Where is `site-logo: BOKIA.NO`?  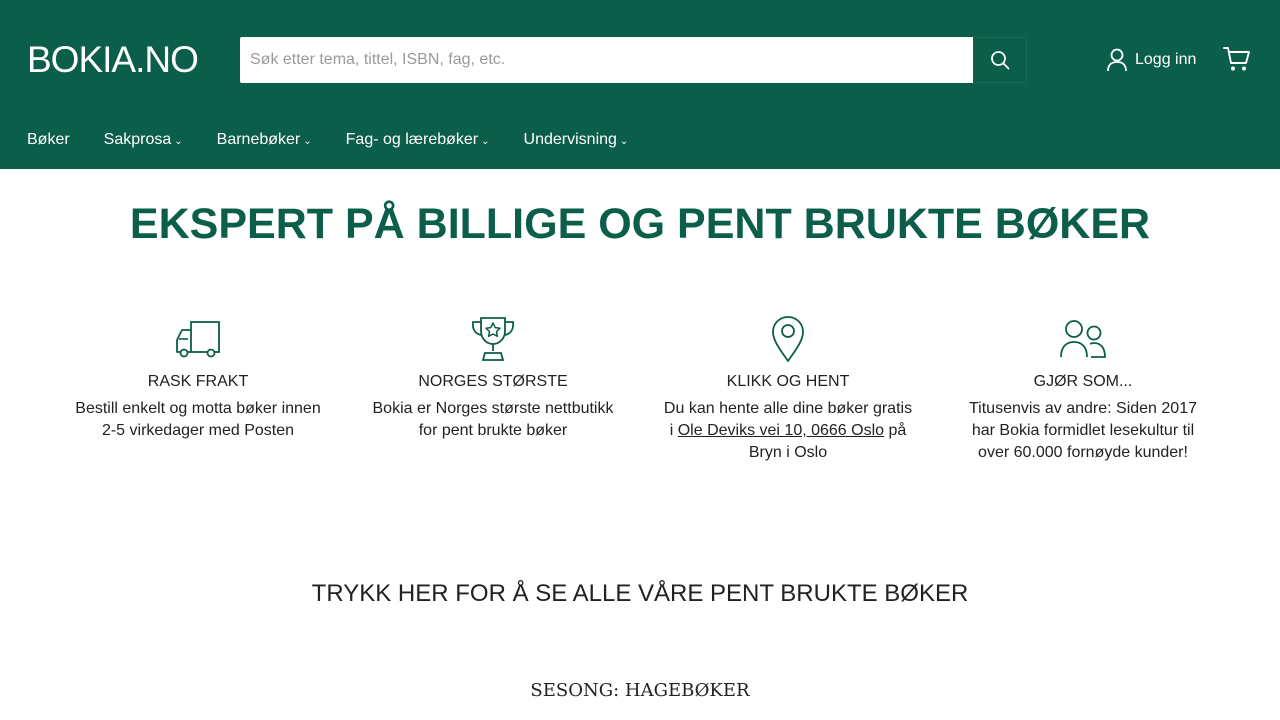 site-logo: BOKIA.NO is located at coordinates (113, 60).